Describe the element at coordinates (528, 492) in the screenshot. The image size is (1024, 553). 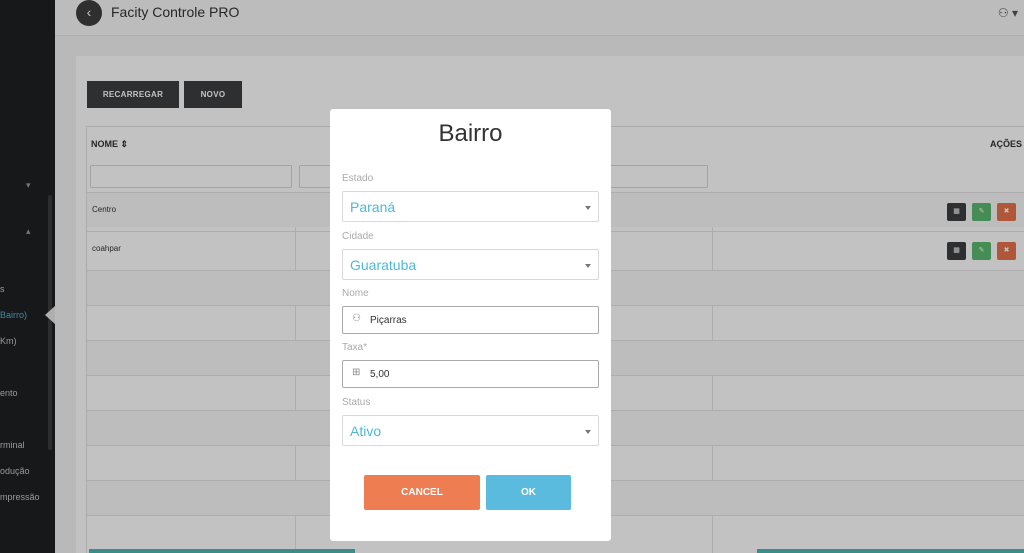
I see `ok-button: OK` at that location.